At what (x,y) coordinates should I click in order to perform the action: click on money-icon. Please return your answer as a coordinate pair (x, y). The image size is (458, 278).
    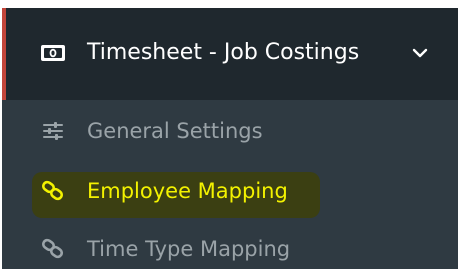
    Looking at the image, I should click on (53, 53).